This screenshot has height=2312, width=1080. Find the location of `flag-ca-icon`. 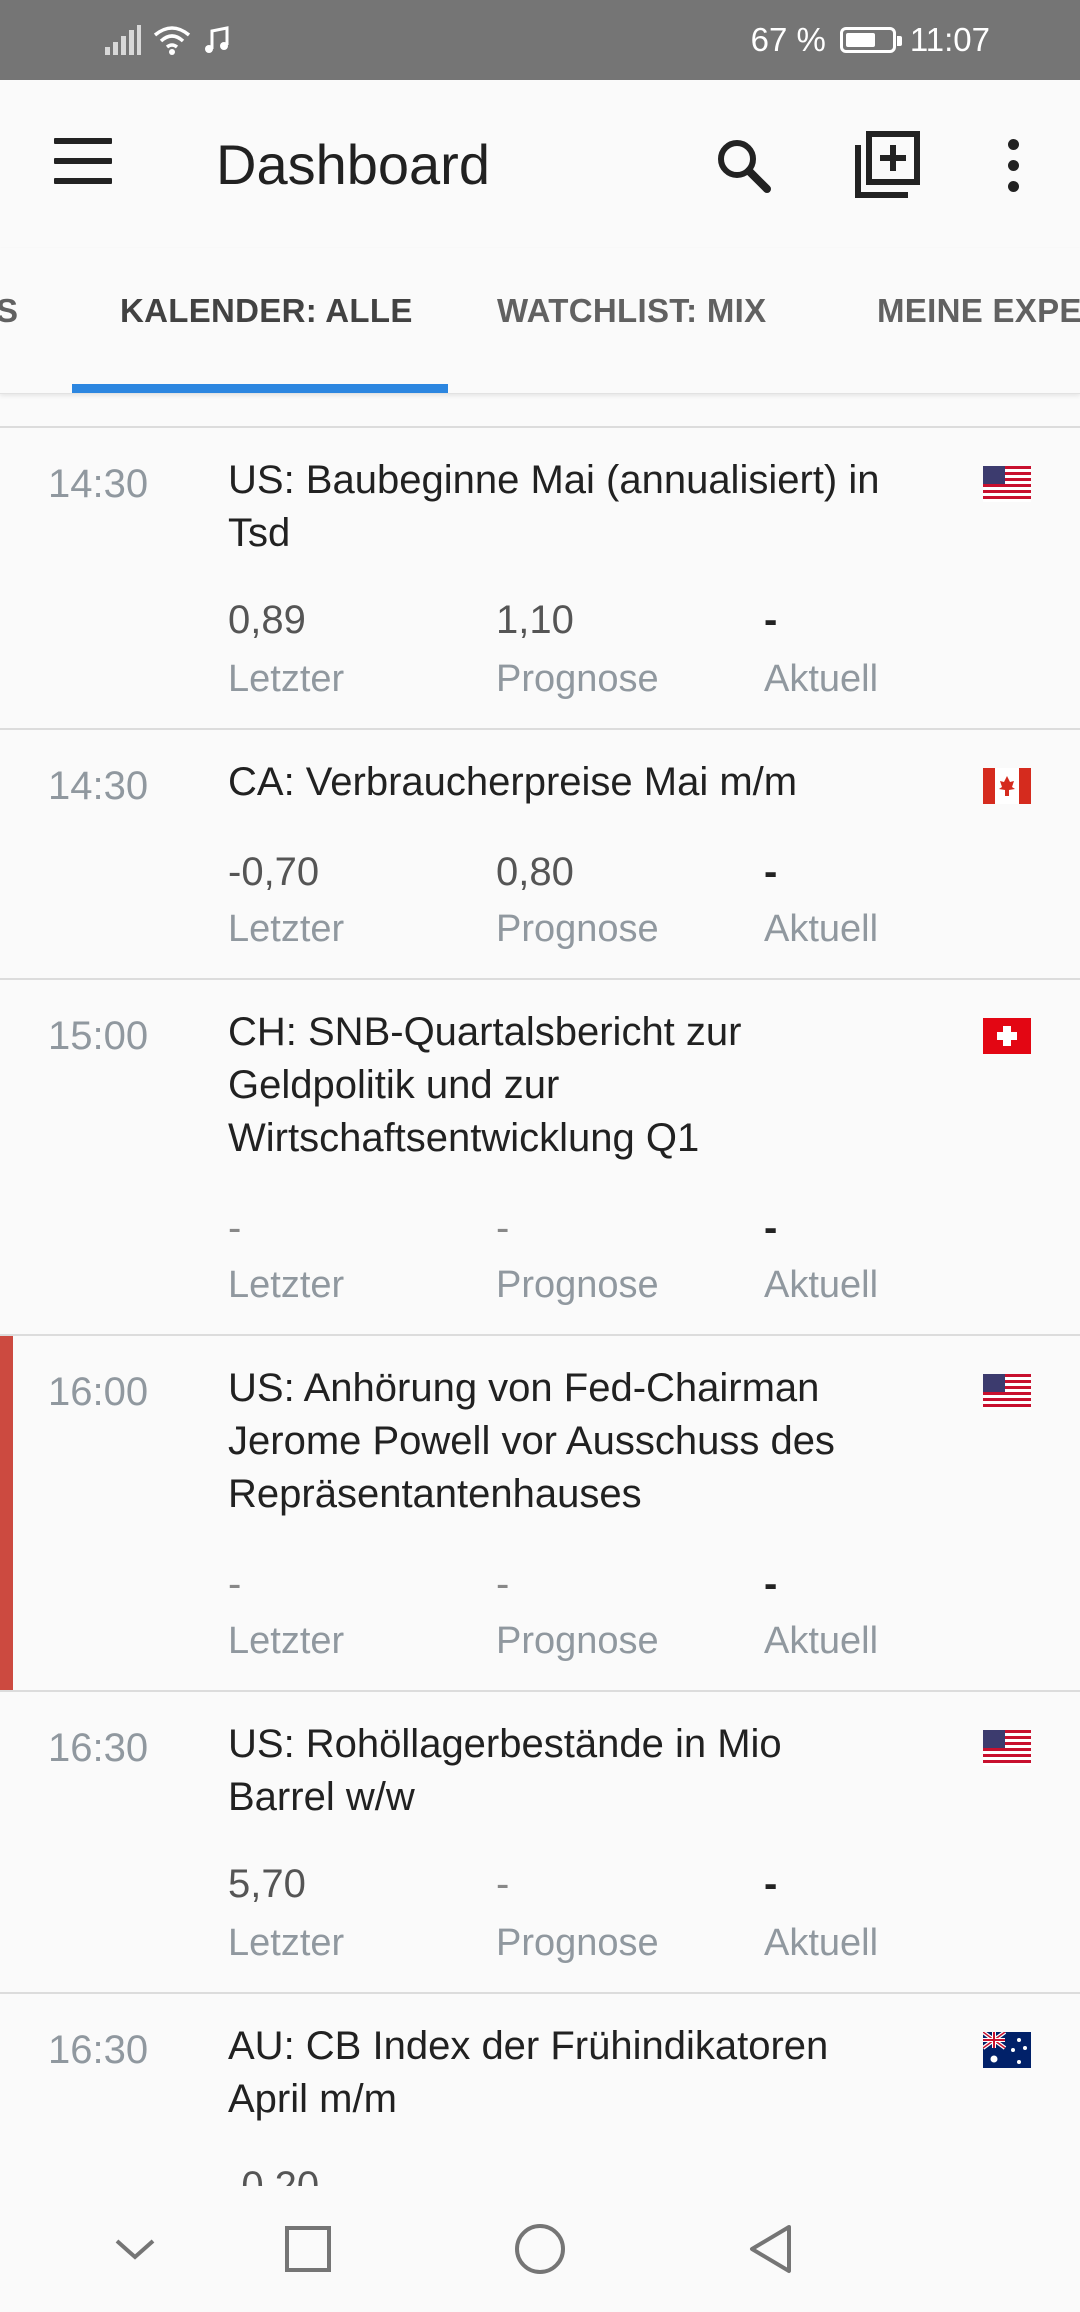

flag-ca-icon is located at coordinates (1007, 786).